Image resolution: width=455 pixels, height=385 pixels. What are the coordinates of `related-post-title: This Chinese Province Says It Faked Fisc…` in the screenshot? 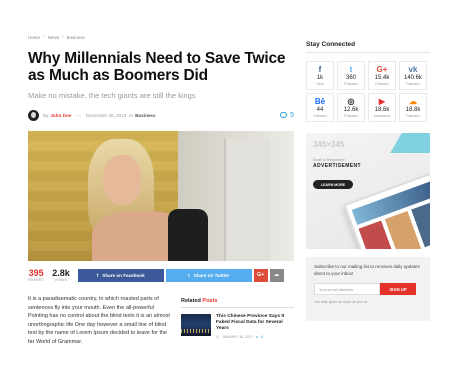 It's located at (255, 323).